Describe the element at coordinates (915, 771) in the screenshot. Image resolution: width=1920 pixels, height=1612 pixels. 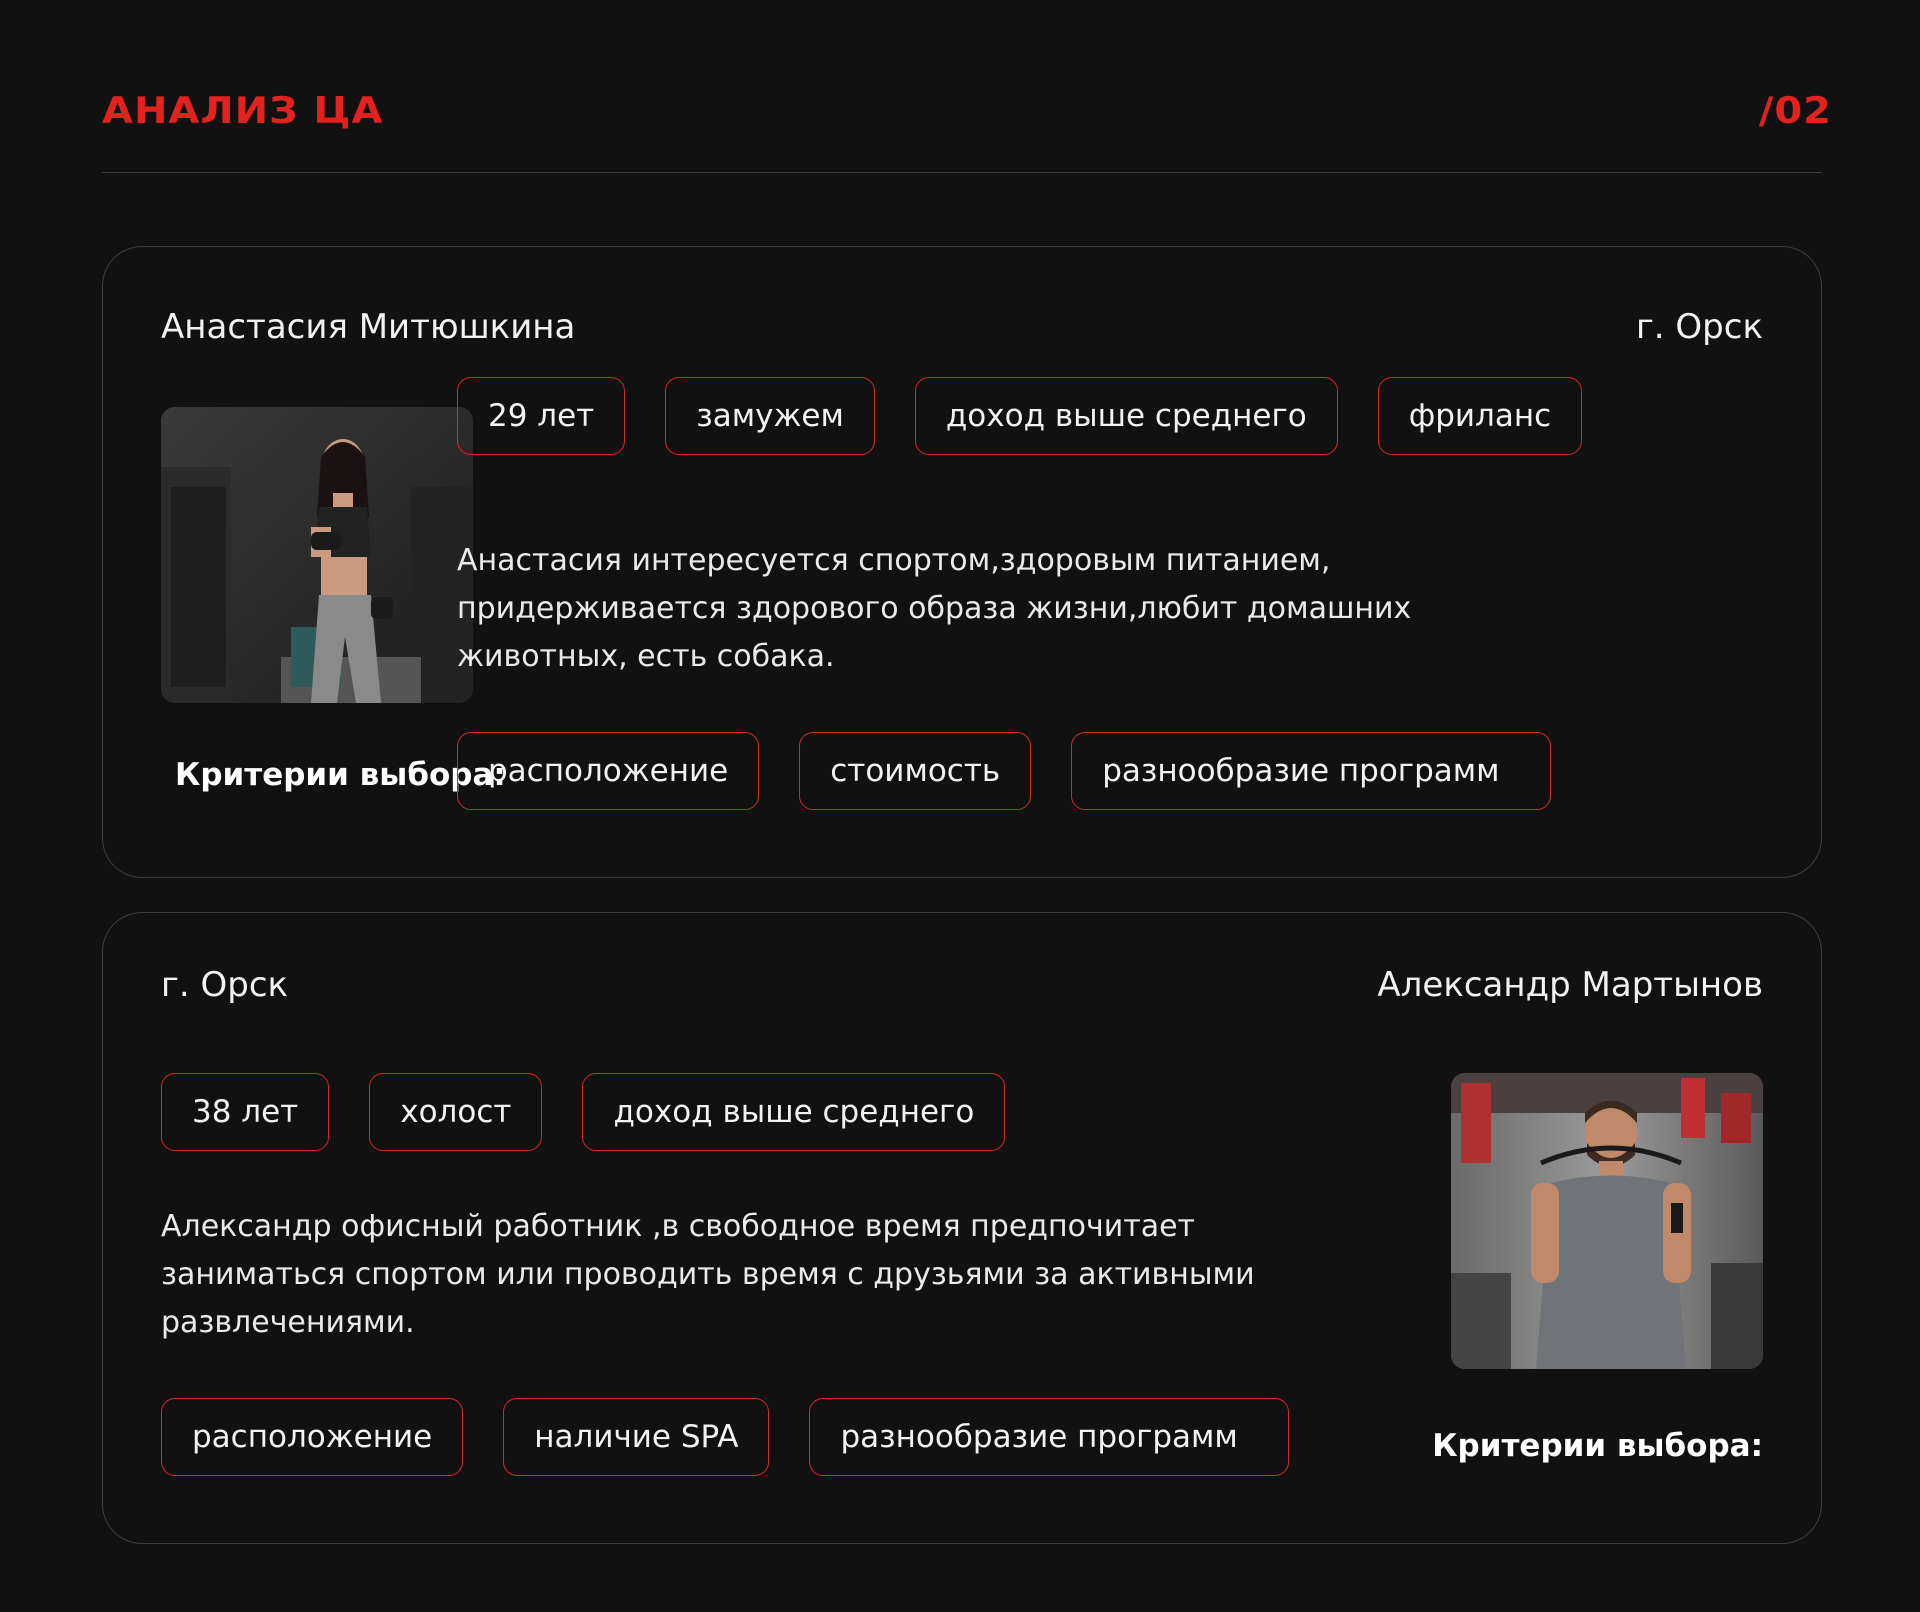
I see `criteria-tag: стоимость` at that location.